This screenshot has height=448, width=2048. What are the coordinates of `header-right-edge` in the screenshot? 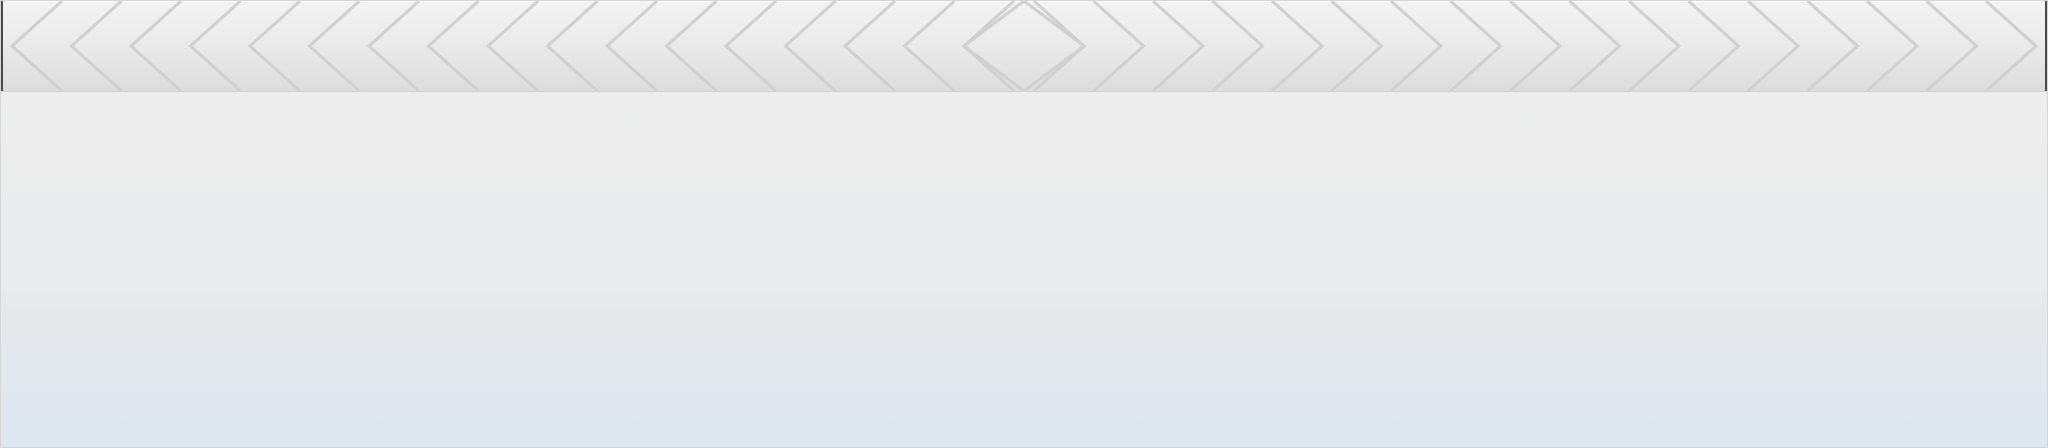 It's located at (2046, 46).